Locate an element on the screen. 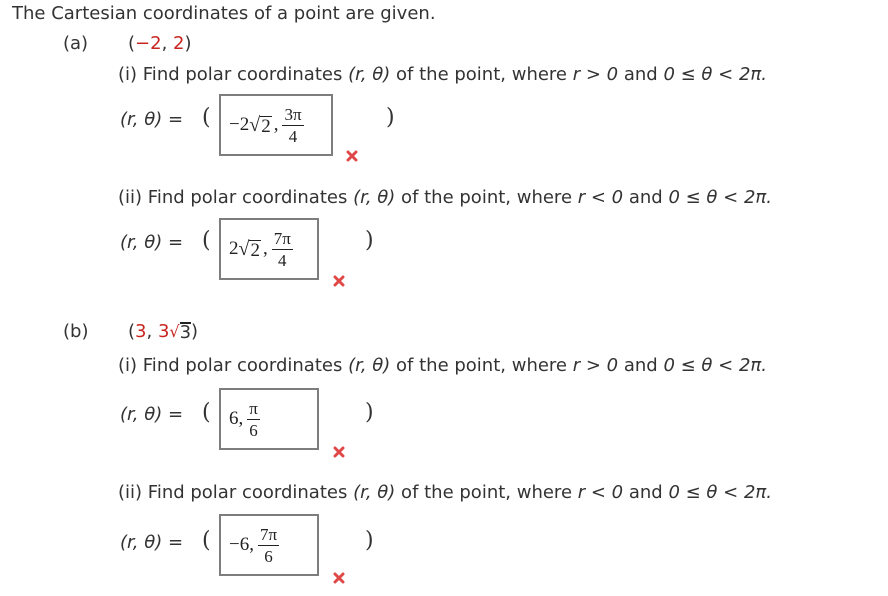 The image size is (888, 596). part-a-label: (a) is located at coordinates (76, 43).